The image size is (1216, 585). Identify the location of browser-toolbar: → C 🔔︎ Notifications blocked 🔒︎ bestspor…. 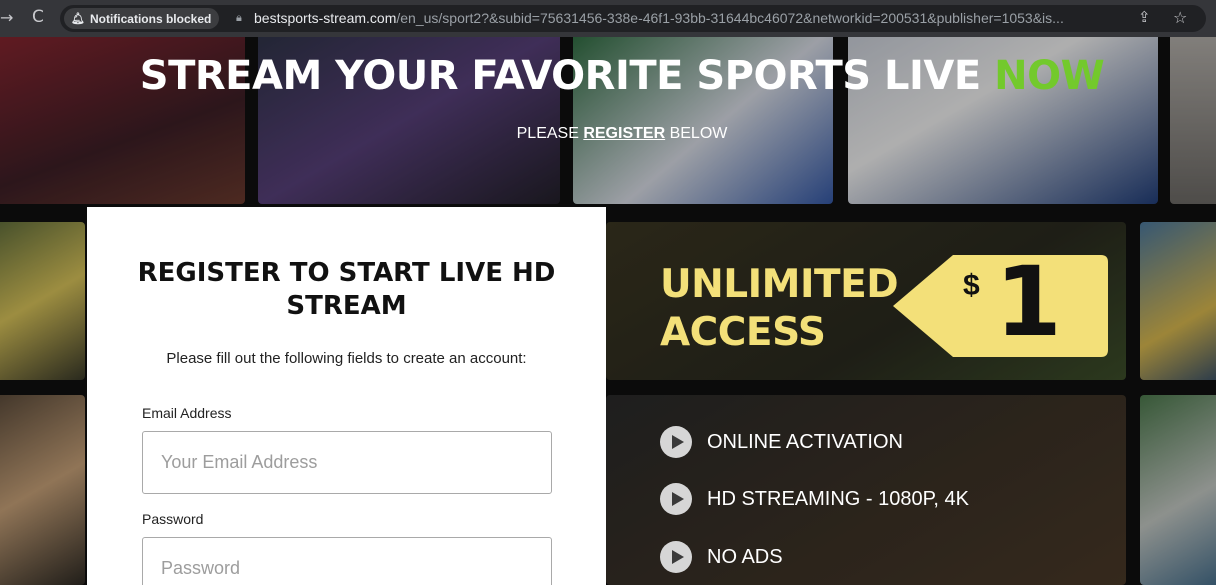
(608, 18).